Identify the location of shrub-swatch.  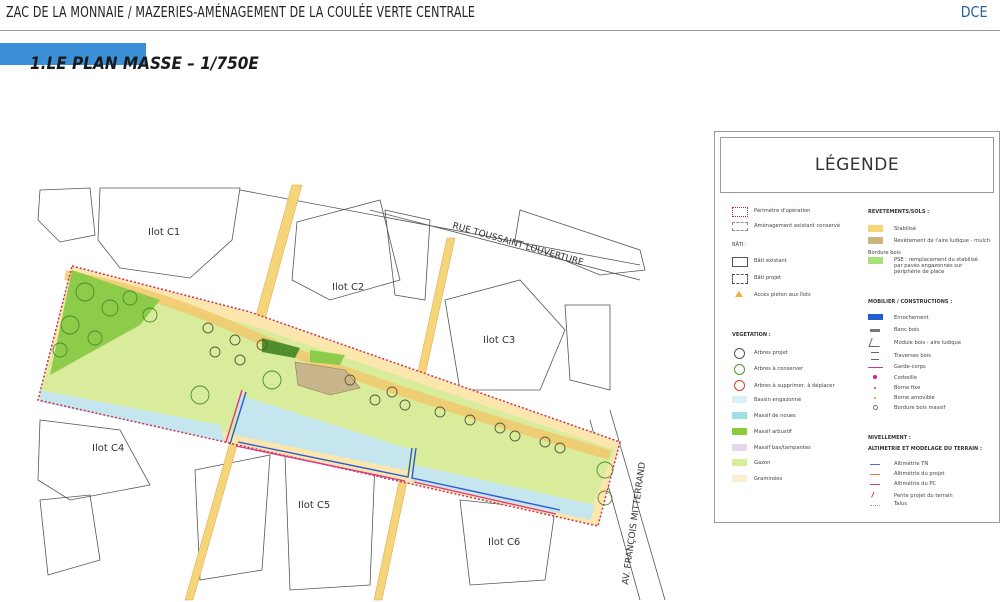
(739, 431).